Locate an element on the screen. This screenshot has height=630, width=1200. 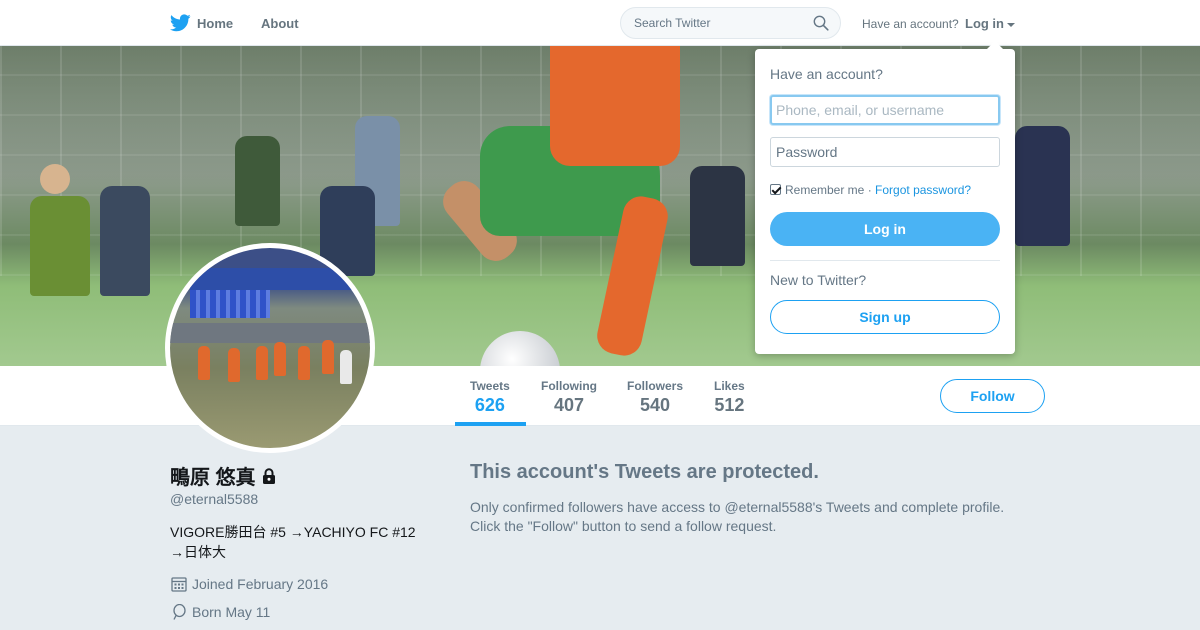
login-dropdown-heading: Have an account? is located at coordinates (826, 74).